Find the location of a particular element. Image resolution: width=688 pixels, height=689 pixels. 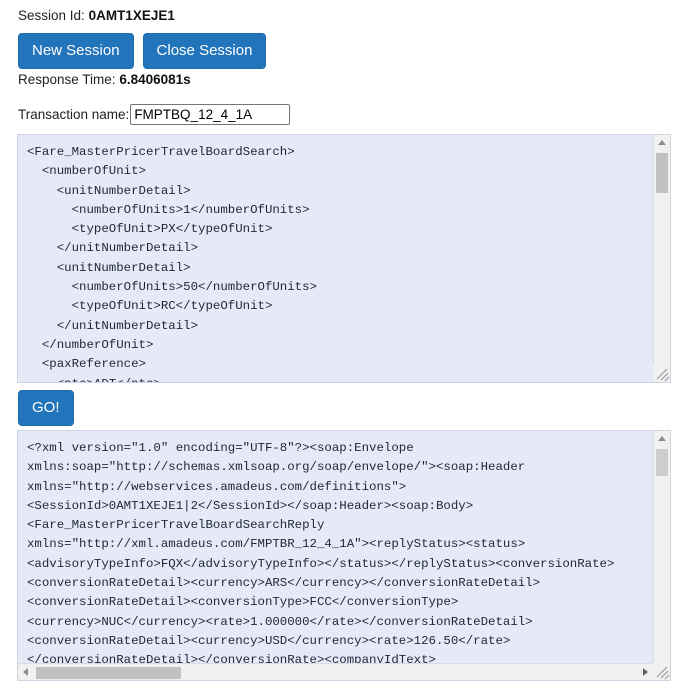

transaction-name-label: Transaction name: is located at coordinates (74, 114).